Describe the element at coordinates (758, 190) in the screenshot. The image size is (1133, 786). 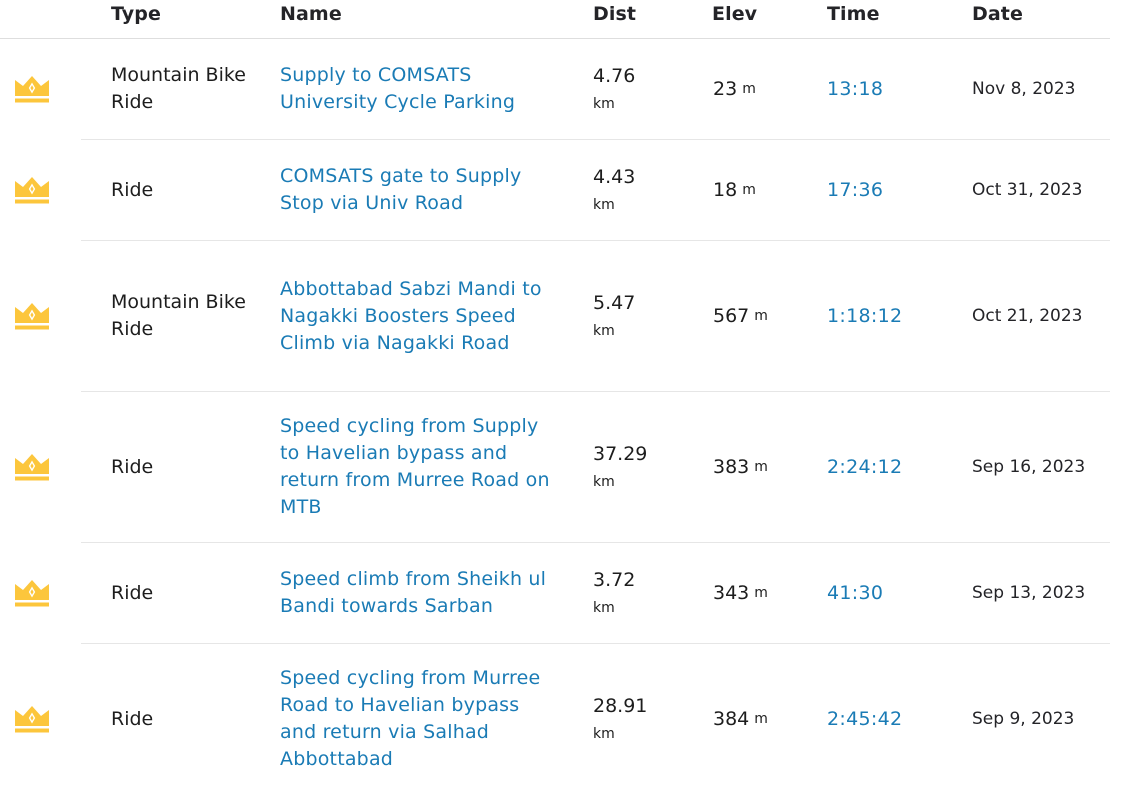
I see `elevation-cell: 18 m` at that location.